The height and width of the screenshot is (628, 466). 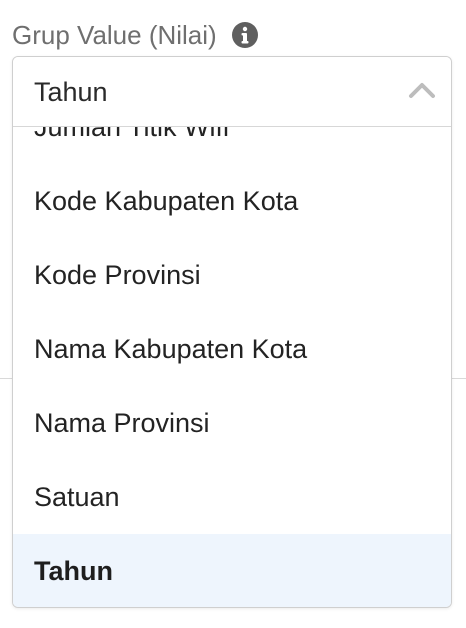 I want to click on chevron-up-icon, so click(x=422, y=90).